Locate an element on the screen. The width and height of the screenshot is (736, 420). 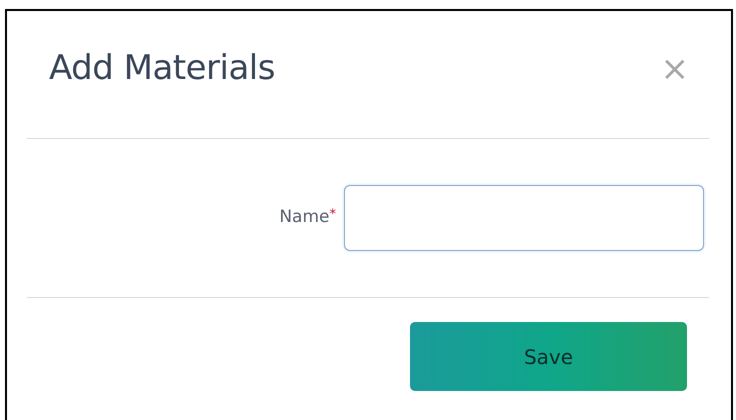
save-button: Save is located at coordinates (548, 356).